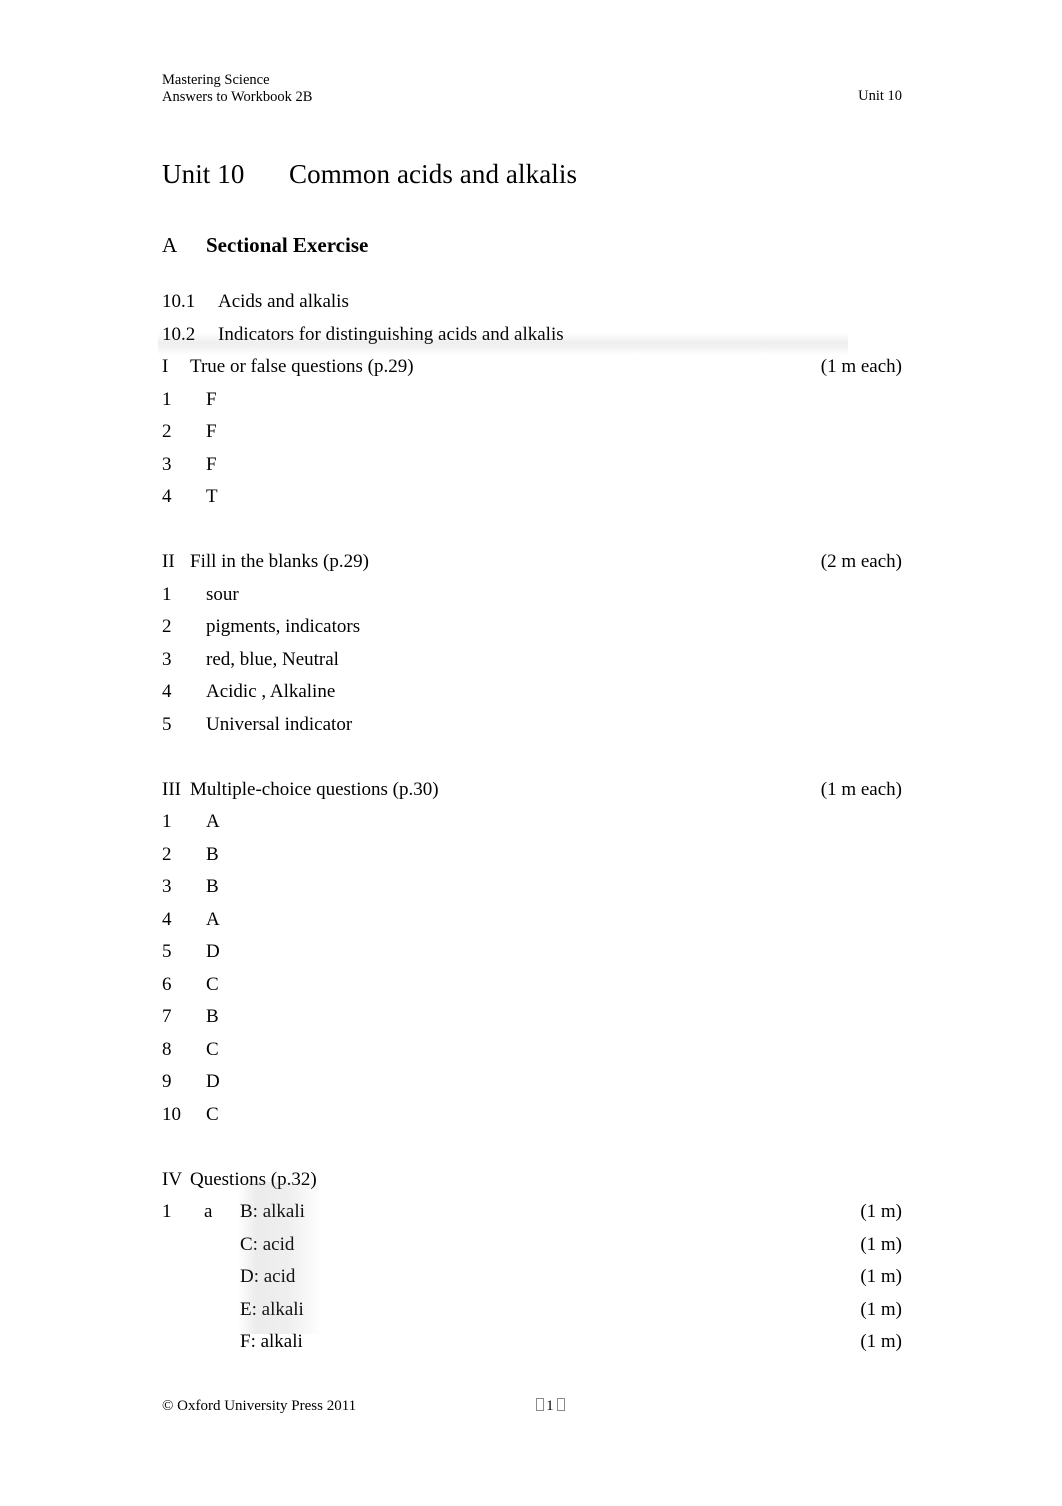 The height and width of the screenshot is (1506, 1062). Describe the element at coordinates (216, 80) in the screenshot. I see `header-line-1: Mastering Science` at that location.